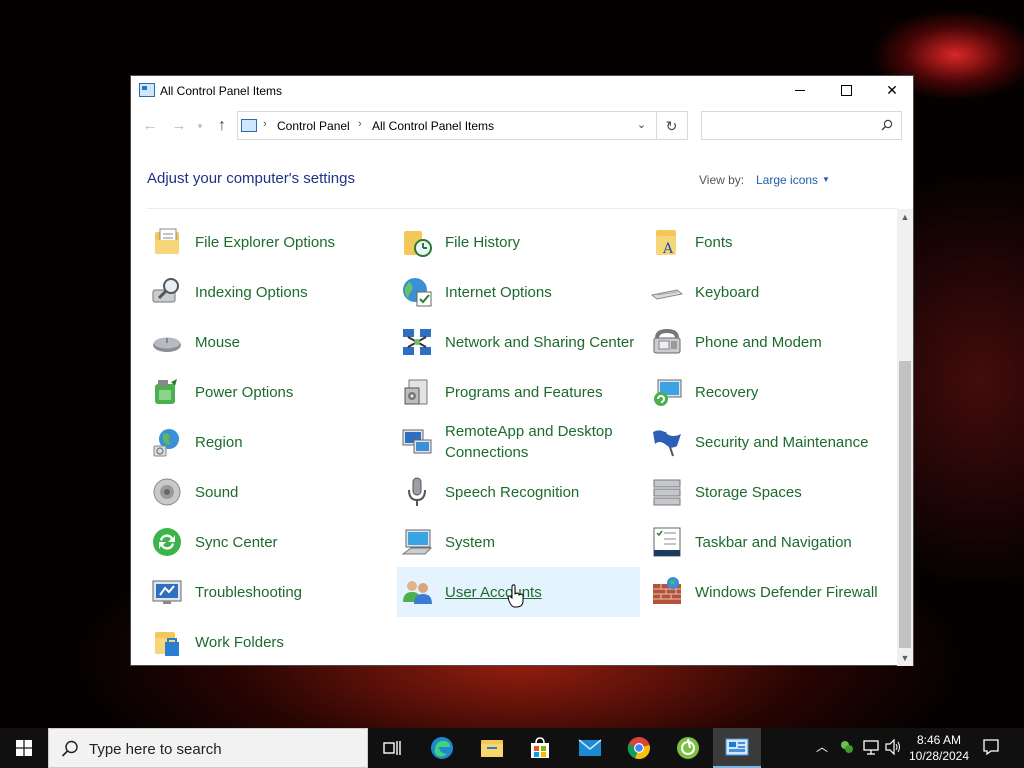 The width and height of the screenshot is (1024, 768). What do you see at coordinates (268, 442) in the screenshot?
I see `item-region: Region` at bounding box center [268, 442].